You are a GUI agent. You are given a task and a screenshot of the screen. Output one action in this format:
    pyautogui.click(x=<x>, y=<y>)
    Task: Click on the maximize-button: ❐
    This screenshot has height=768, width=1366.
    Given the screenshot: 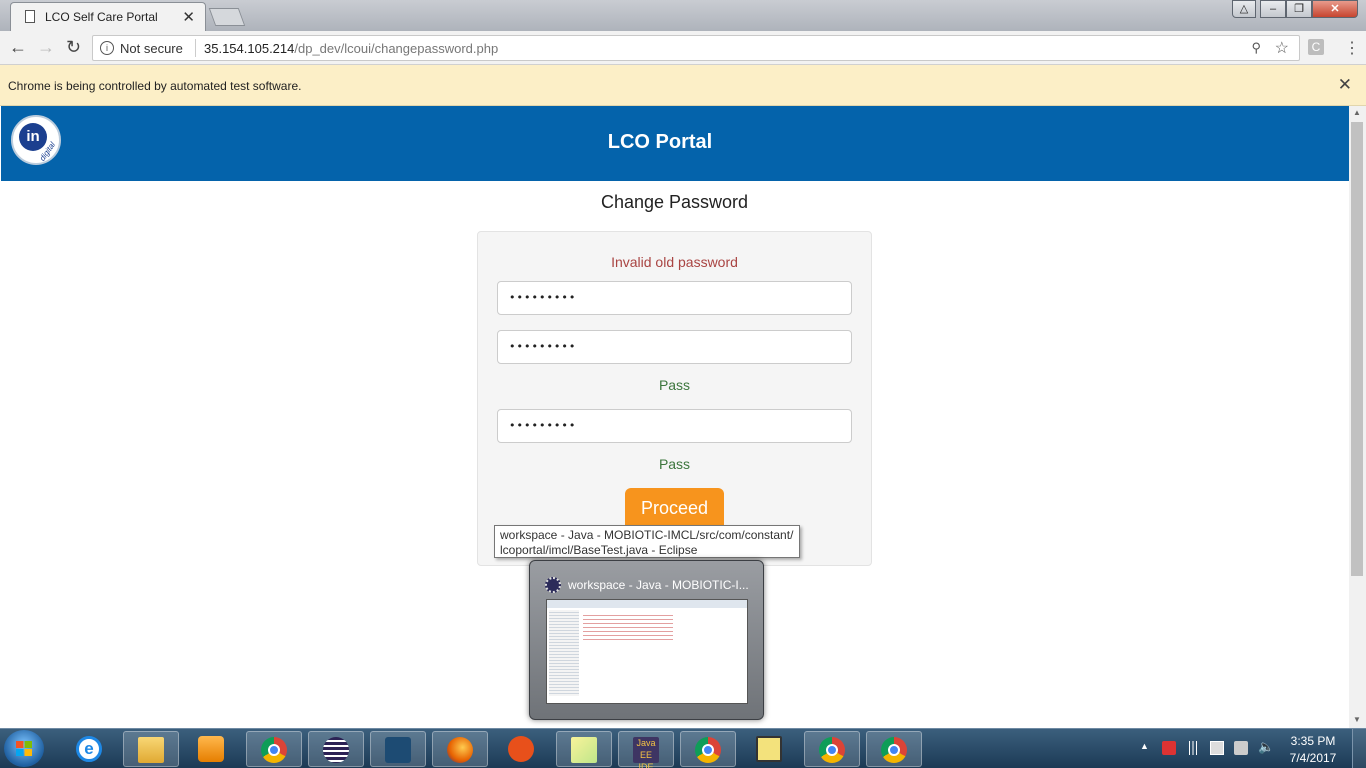 What is the action you would take?
    pyautogui.click(x=1299, y=9)
    